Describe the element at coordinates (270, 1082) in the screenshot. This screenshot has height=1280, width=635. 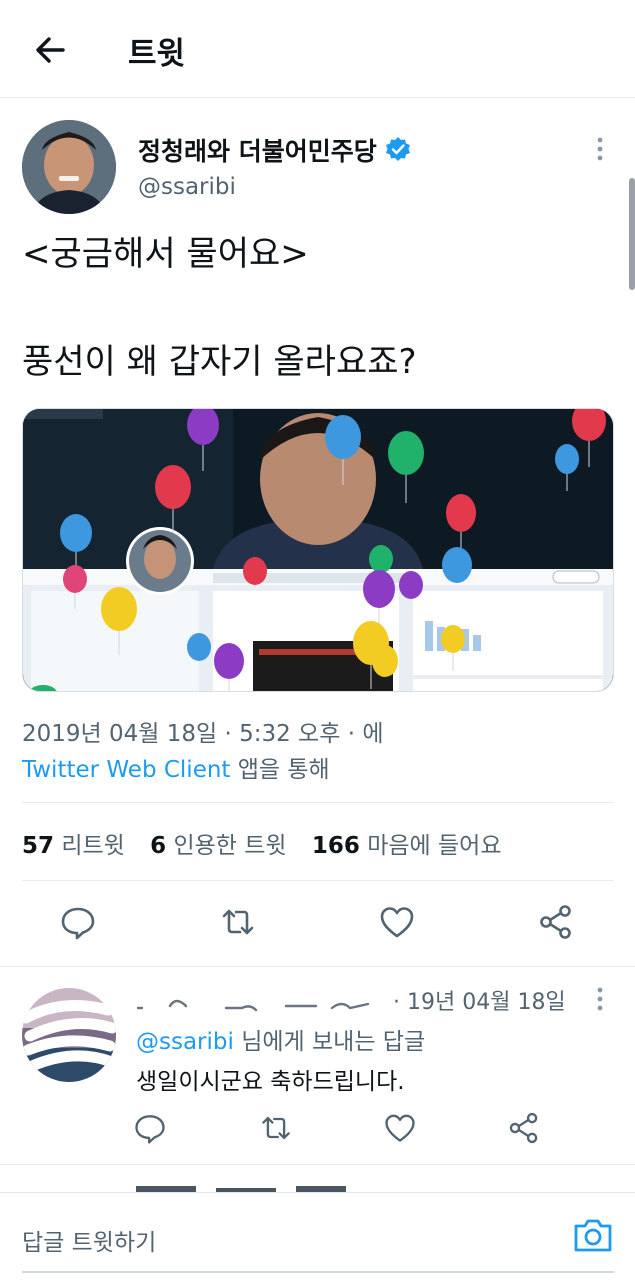
I see `reply-text: 생일이시군요 축하드립니다.` at that location.